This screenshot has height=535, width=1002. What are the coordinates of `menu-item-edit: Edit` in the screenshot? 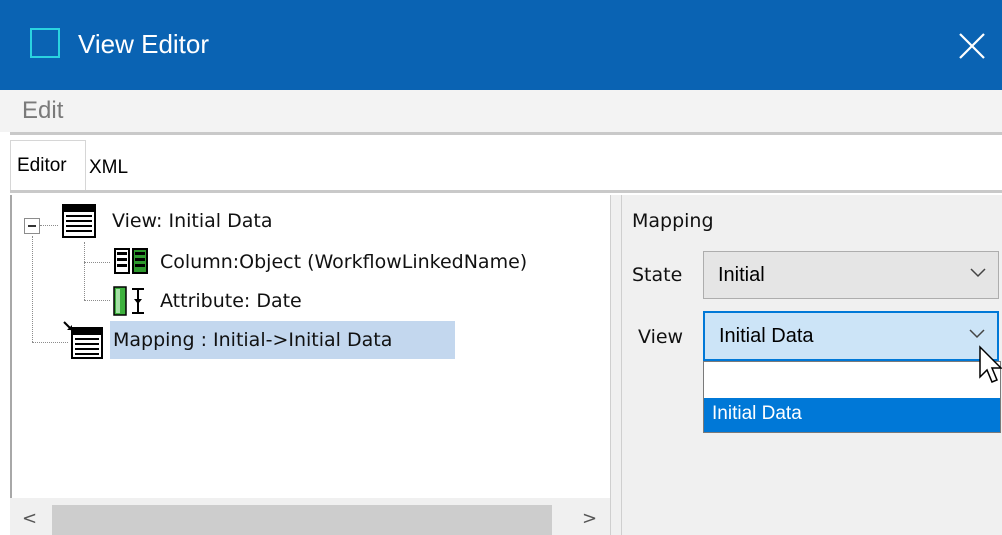 It's located at (42, 111).